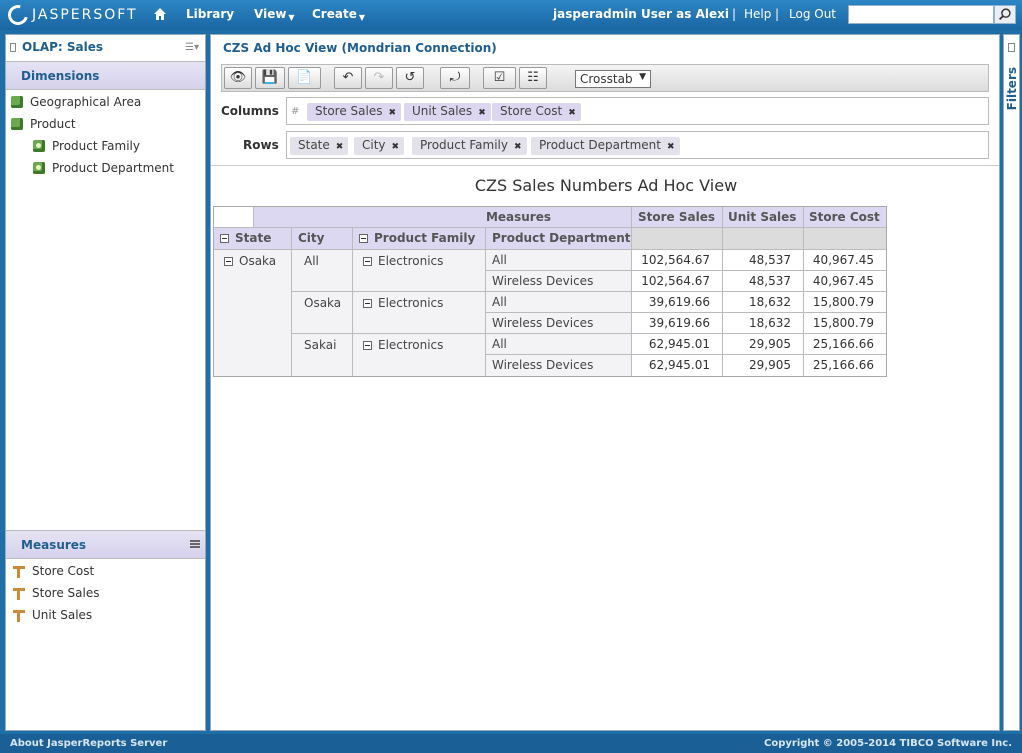 The width and height of the screenshot is (1022, 753). What do you see at coordinates (338, 14) in the screenshot?
I see `create-menu: Create ▼` at bounding box center [338, 14].